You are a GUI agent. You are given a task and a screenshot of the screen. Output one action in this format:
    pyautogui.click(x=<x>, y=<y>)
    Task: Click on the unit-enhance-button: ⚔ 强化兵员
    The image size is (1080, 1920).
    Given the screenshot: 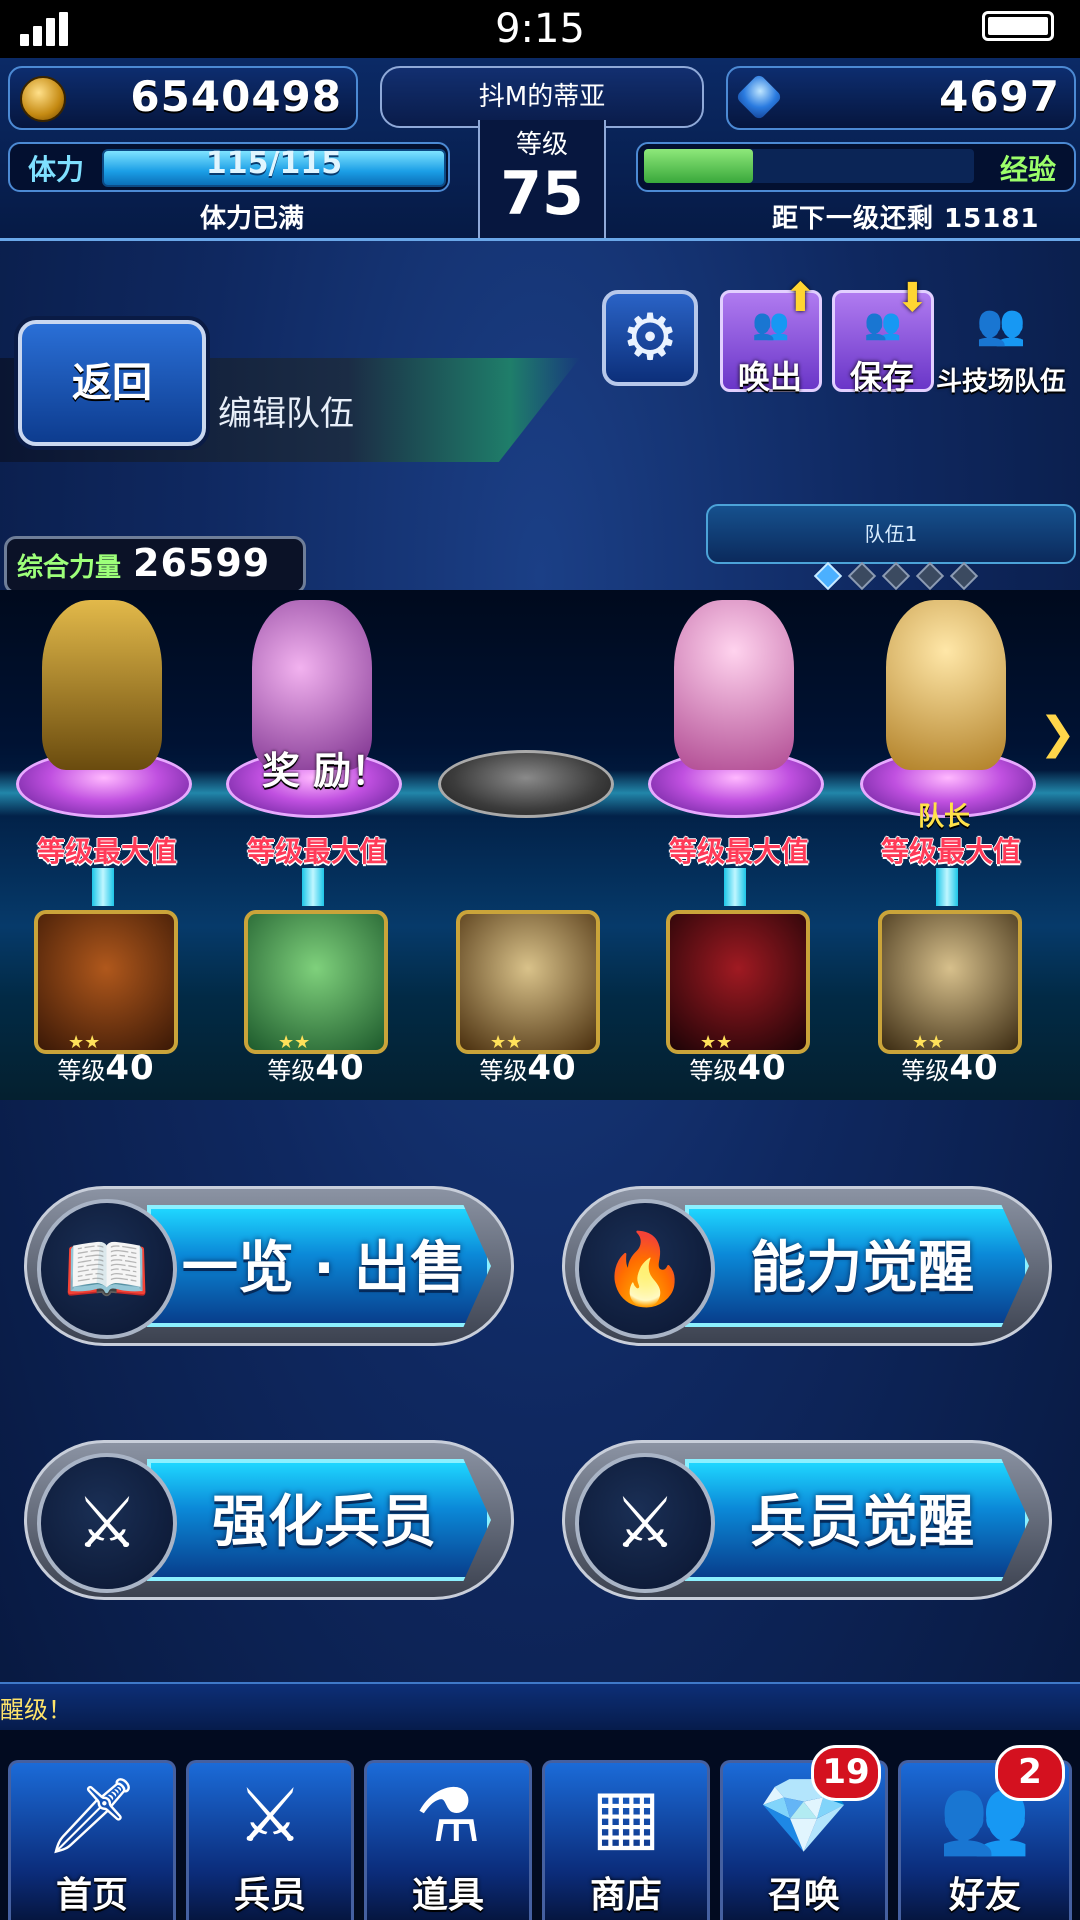 What is the action you would take?
    pyautogui.click(x=269, y=1520)
    